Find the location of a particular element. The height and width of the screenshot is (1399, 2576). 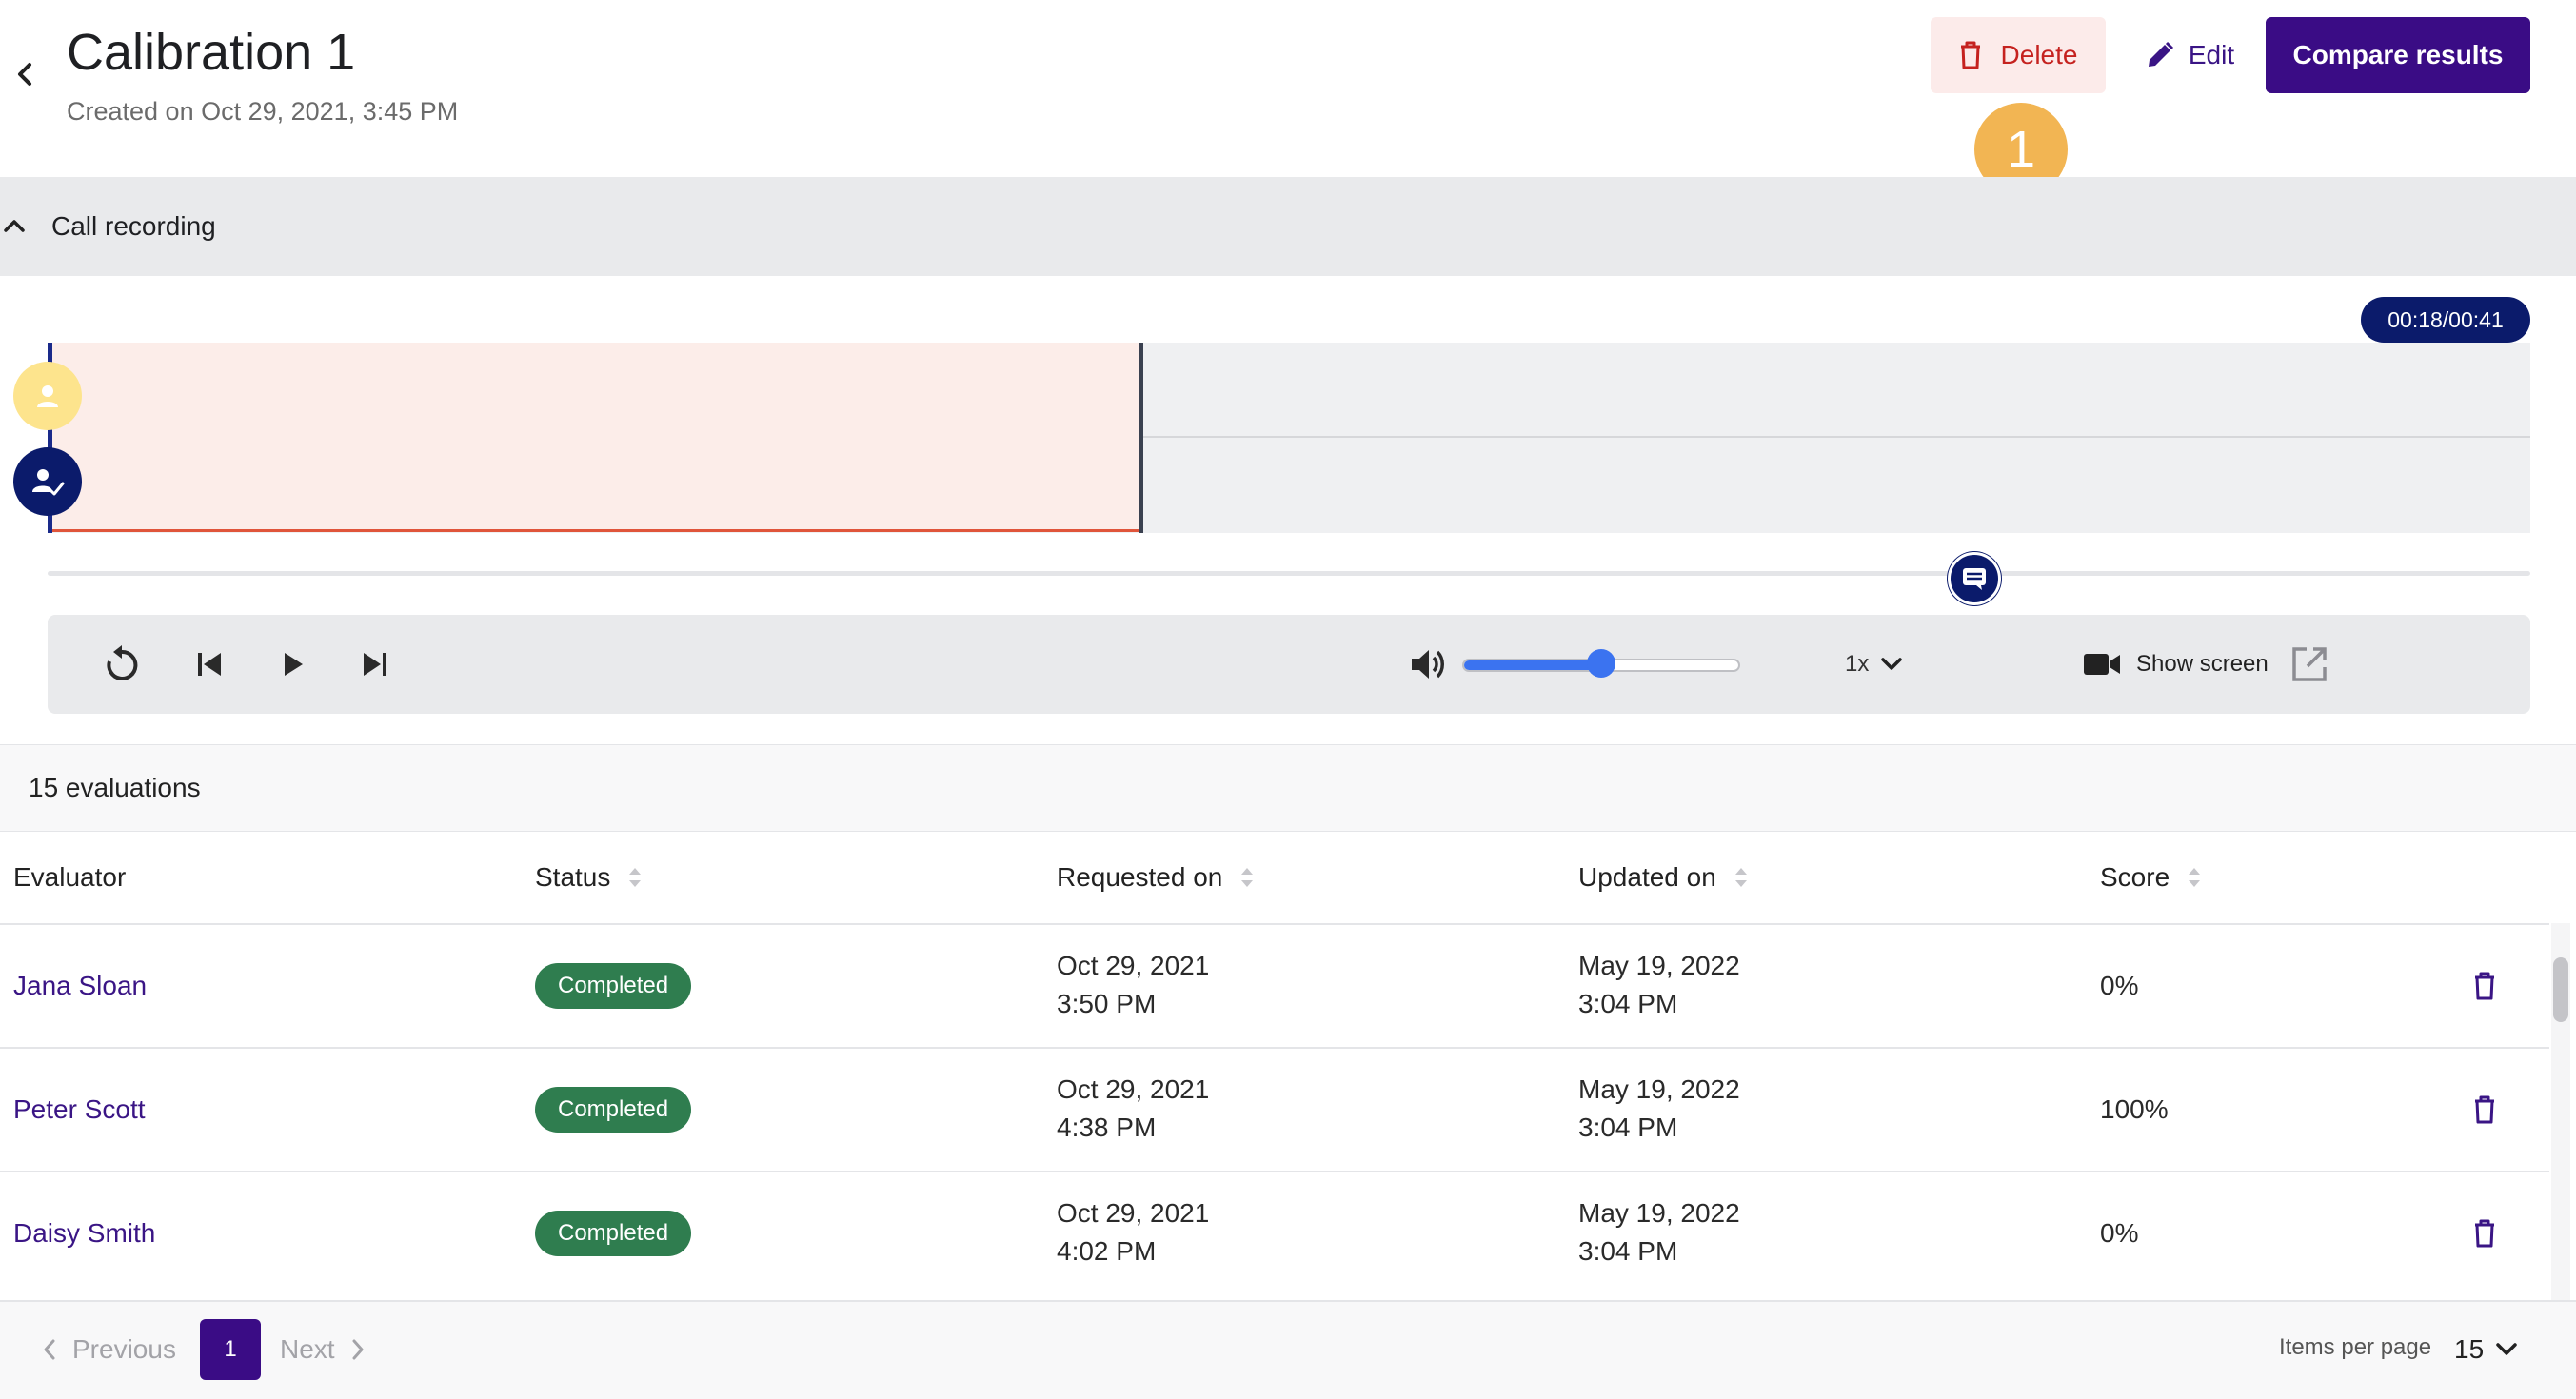

pagination-bar is located at coordinates (1288, 1349).